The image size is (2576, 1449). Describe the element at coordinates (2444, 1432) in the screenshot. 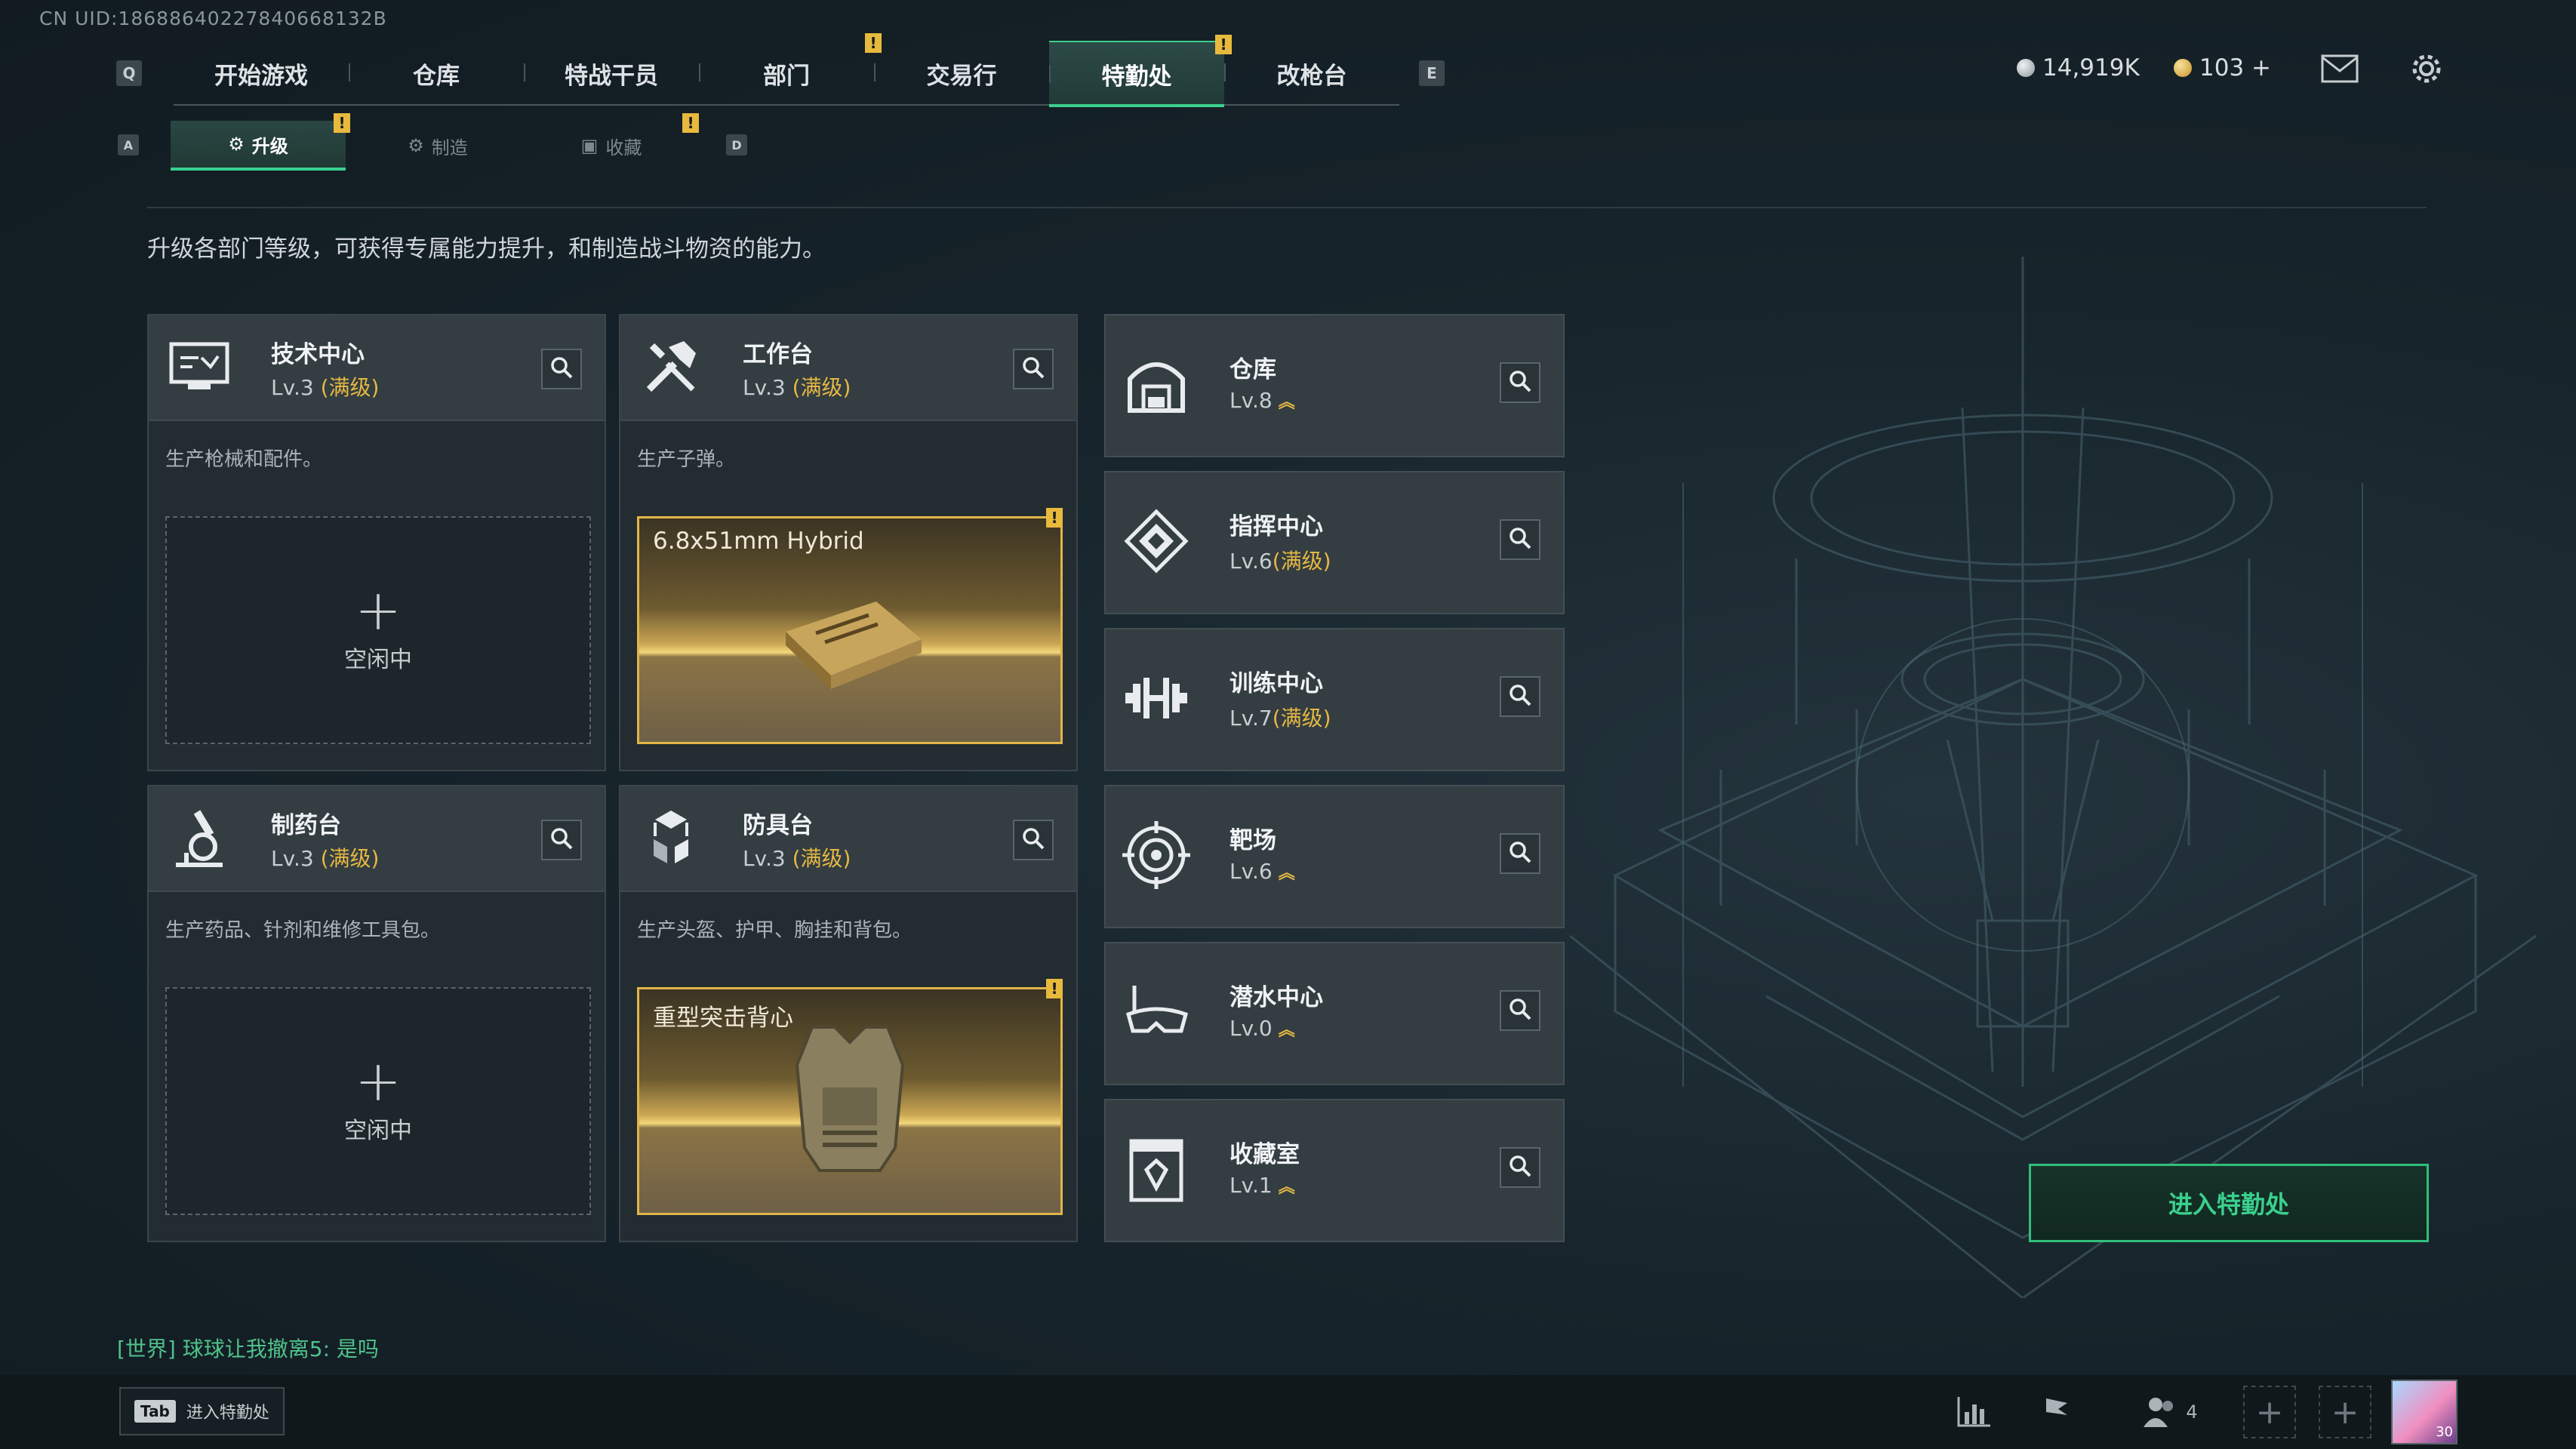

I see `avatar-level: 30` at that location.